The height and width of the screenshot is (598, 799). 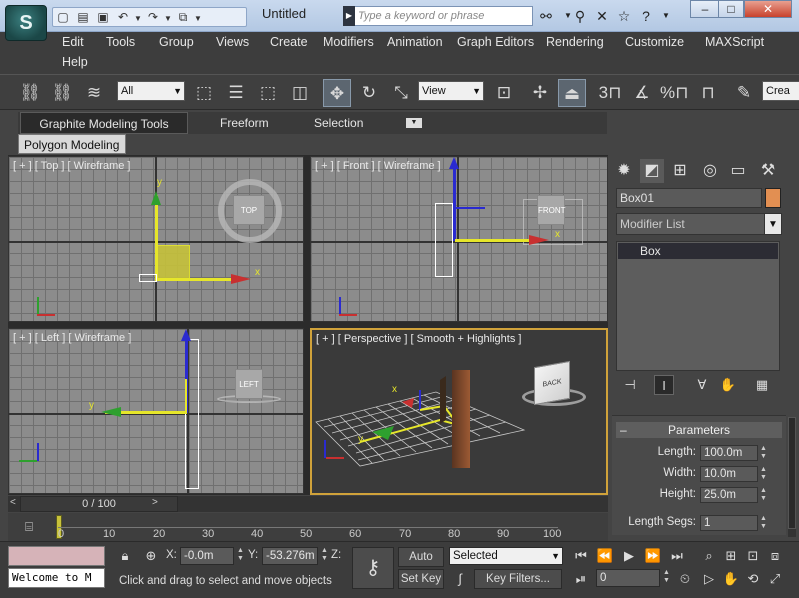 What do you see at coordinates (674, 93) in the screenshot?
I see `percent-snap-icon: %⊓` at bounding box center [674, 93].